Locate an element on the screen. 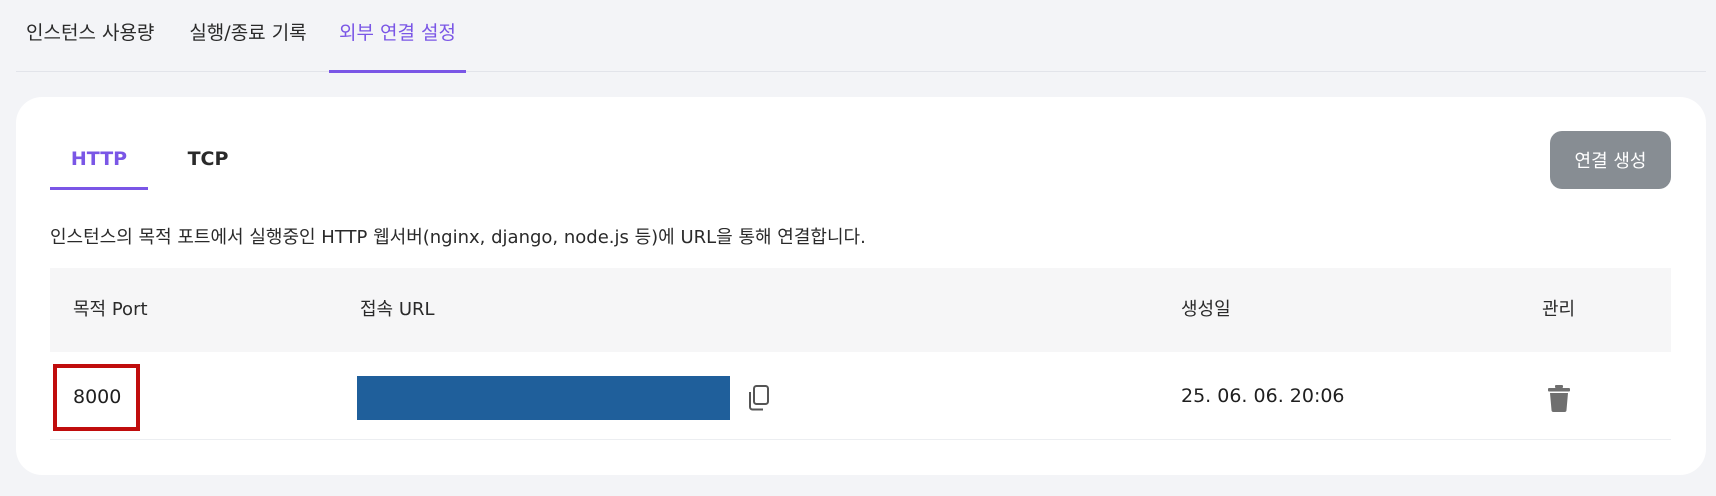  header-url: 접속 URL is located at coordinates (397, 309).